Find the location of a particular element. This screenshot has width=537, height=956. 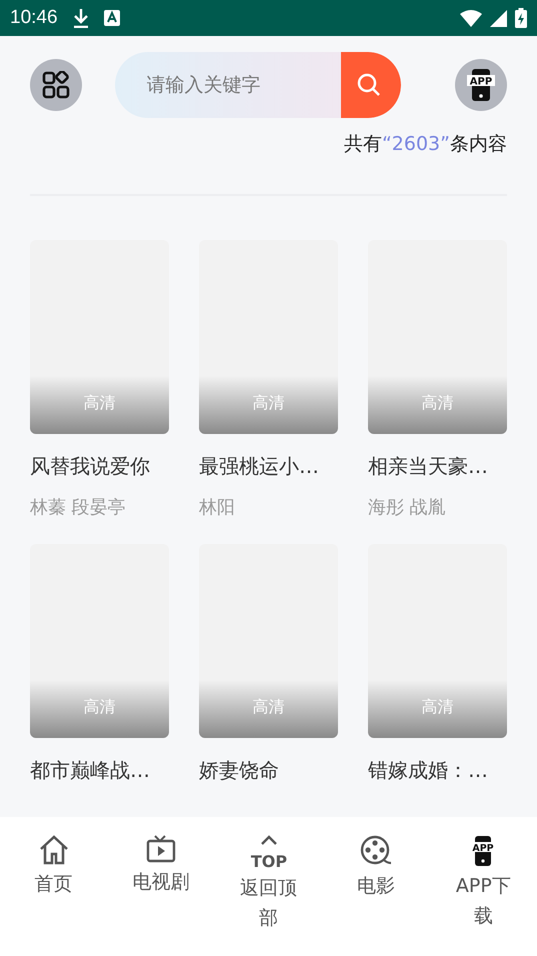

video-cast: 林蓁 段晏亭 is located at coordinates (78, 508).